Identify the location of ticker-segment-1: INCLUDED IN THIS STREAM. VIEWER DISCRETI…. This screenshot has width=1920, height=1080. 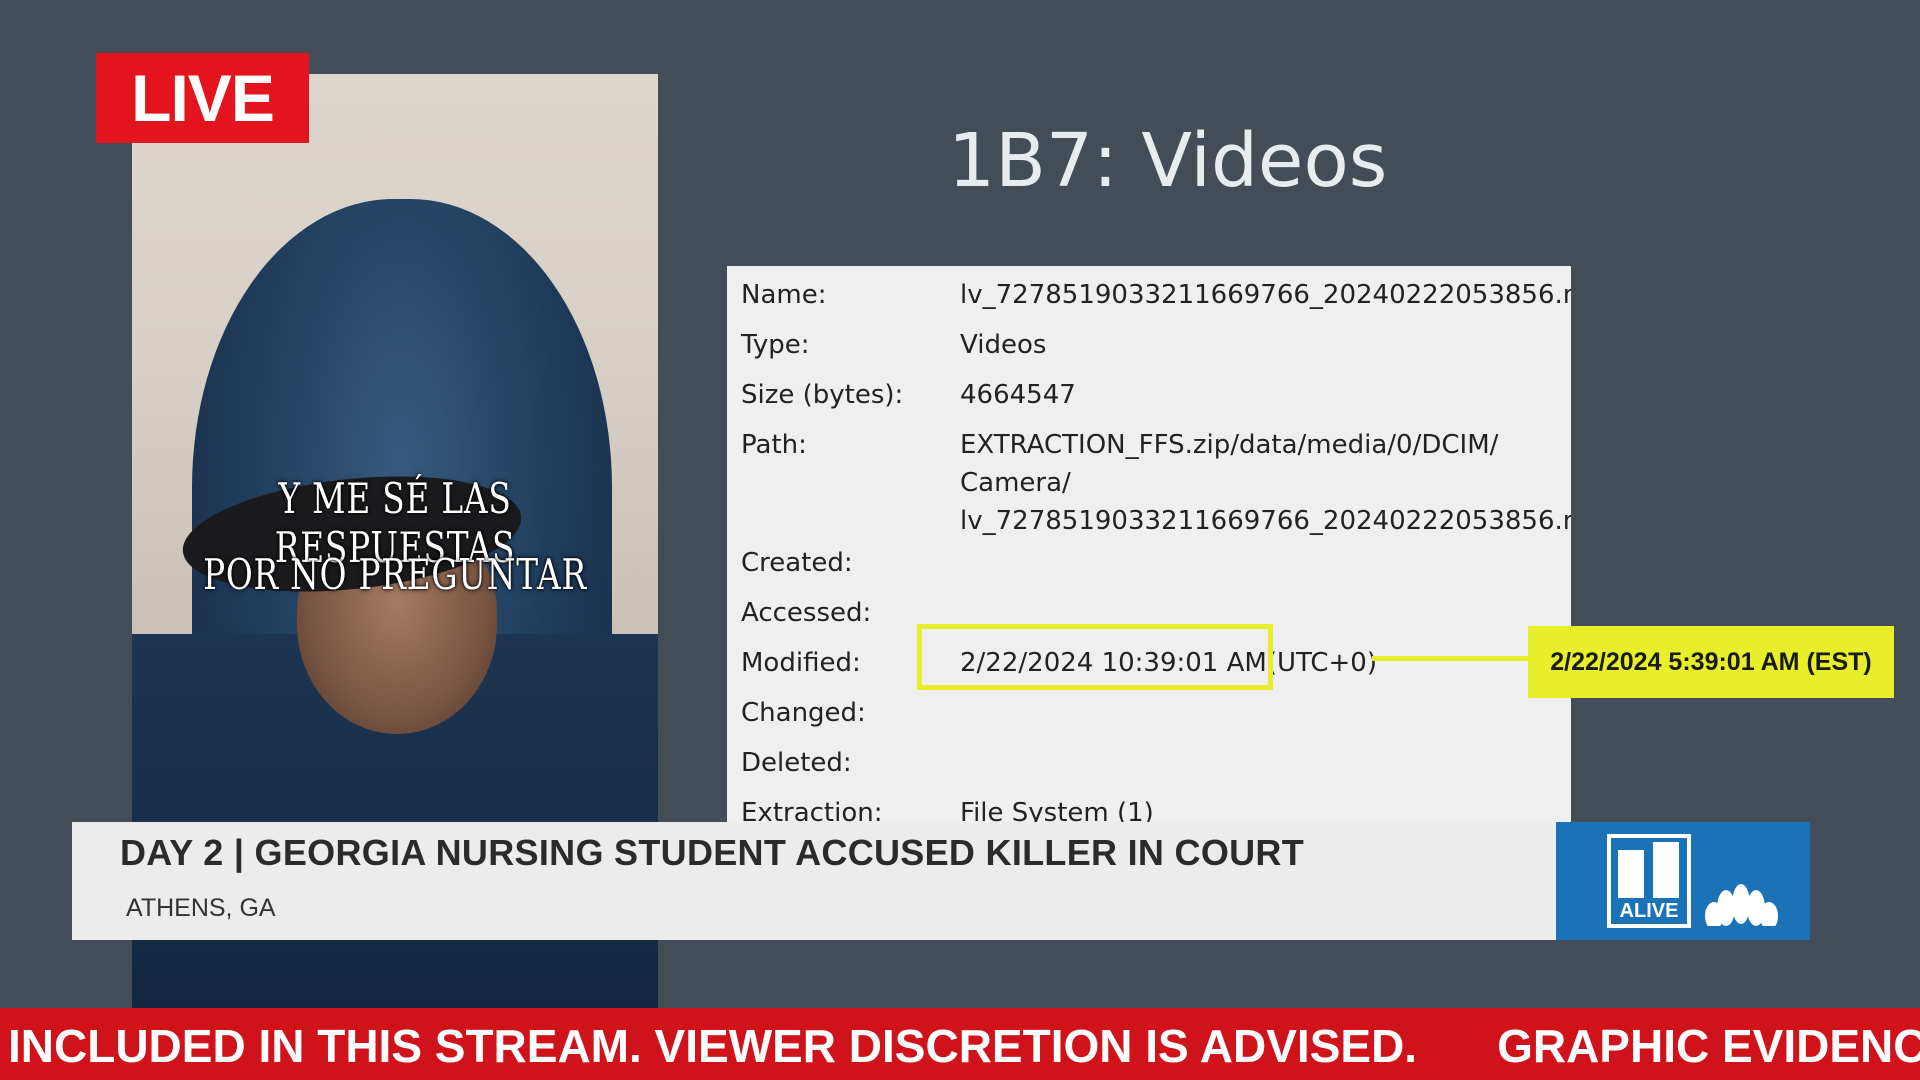
(713, 1046).